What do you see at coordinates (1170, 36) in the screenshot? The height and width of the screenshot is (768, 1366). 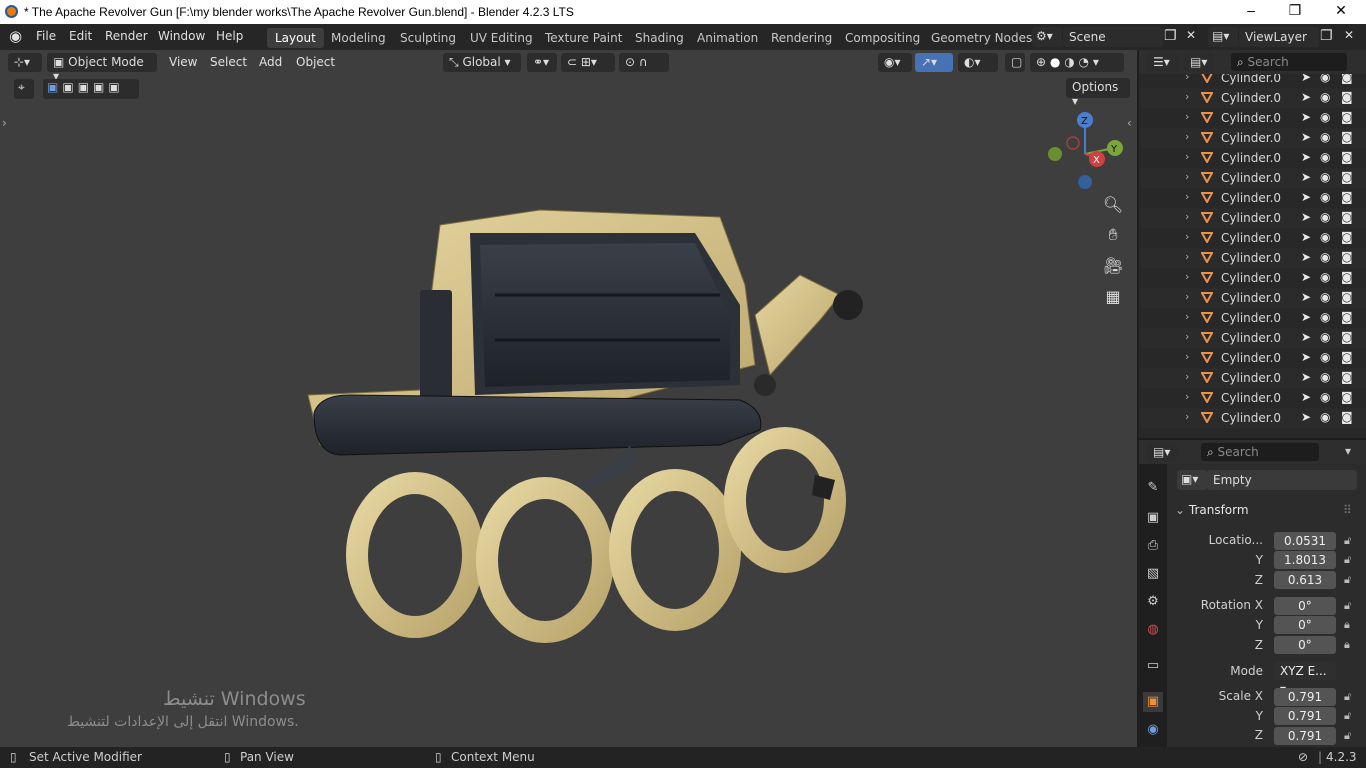 I see `new-scene-icon: ❐` at bounding box center [1170, 36].